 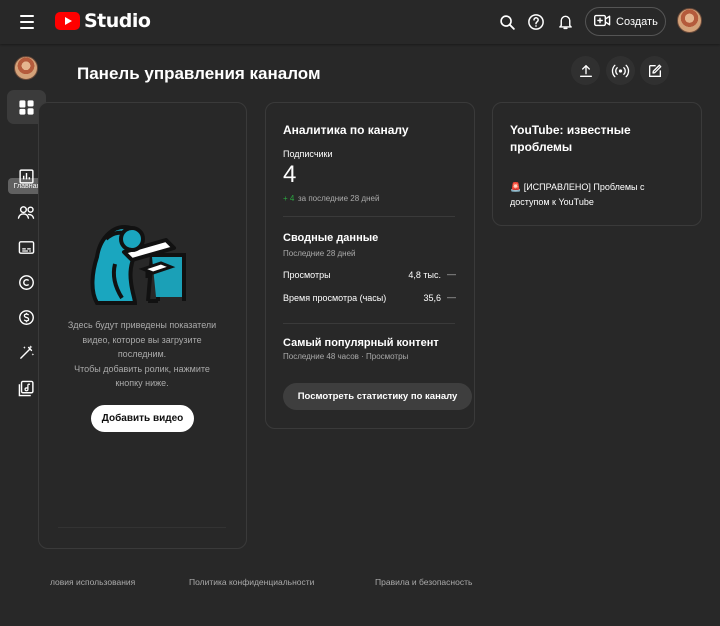 What do you see at coordinates (28, 22) in the screenshot?
I see `hamburger-icon` at bounding box center [28, 22].